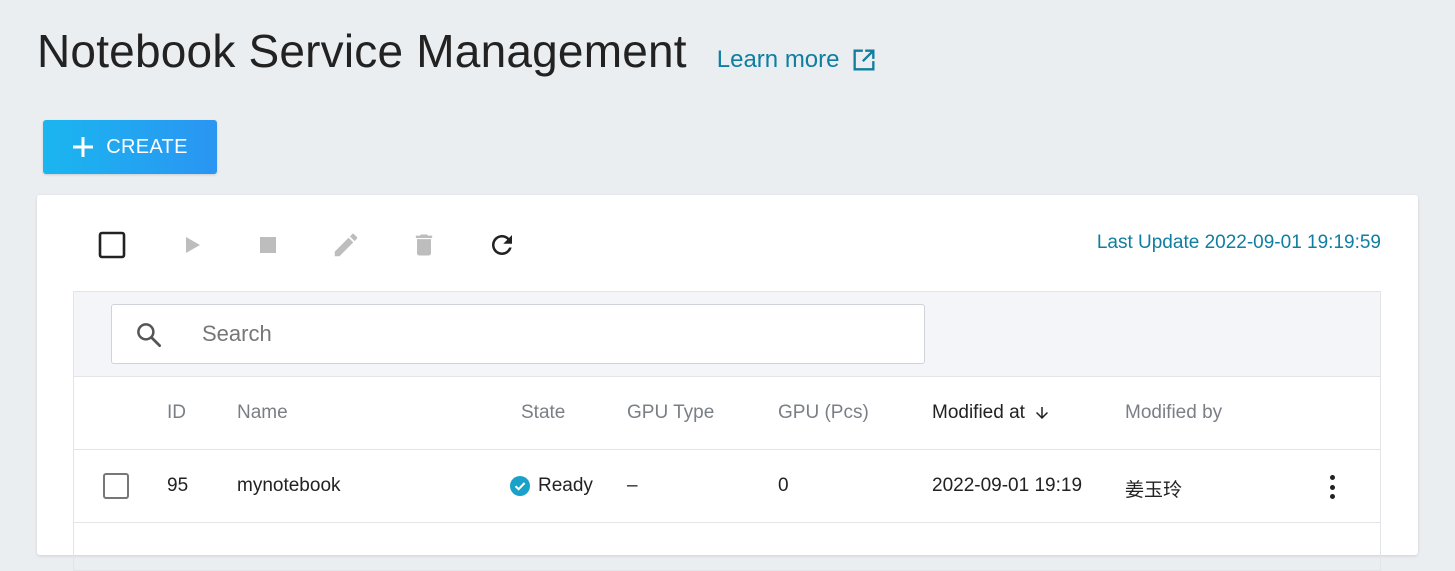  I want to click on checkbox-outline-icon, so click(112, 245).